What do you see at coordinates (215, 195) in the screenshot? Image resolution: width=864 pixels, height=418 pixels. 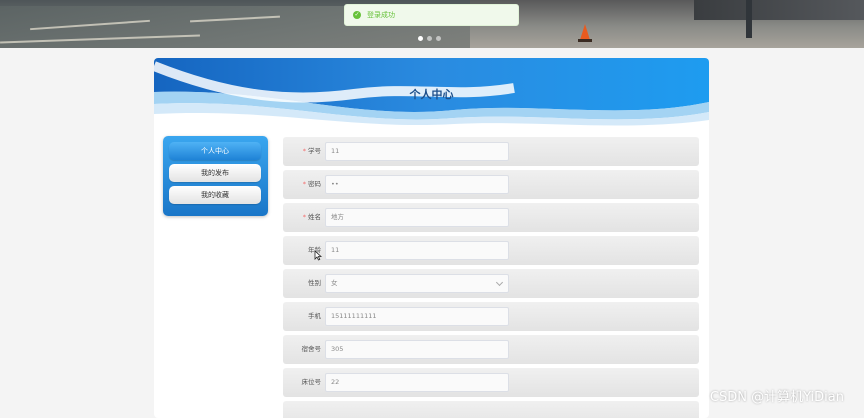 I see `menu-item-my-favorites: 我的收藏` at bounding box center [215, 195].